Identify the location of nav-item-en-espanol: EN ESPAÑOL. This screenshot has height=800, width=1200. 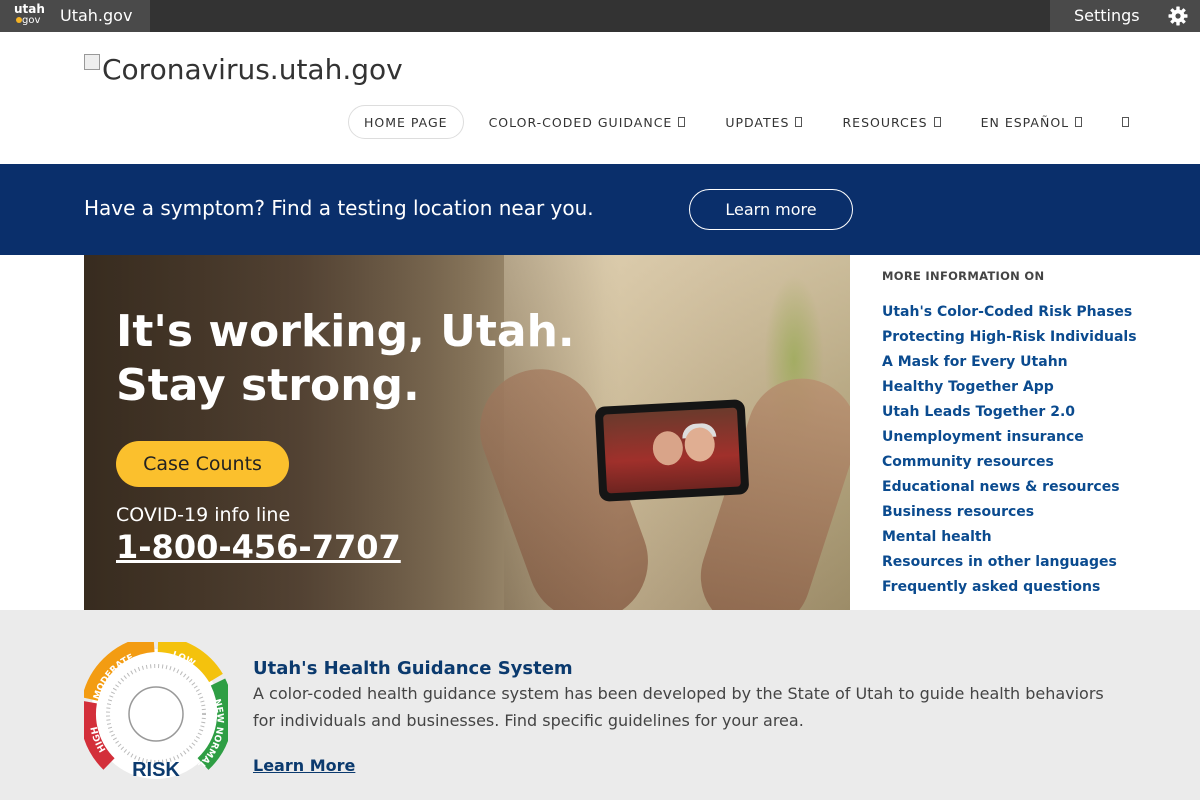
(1032, 122).